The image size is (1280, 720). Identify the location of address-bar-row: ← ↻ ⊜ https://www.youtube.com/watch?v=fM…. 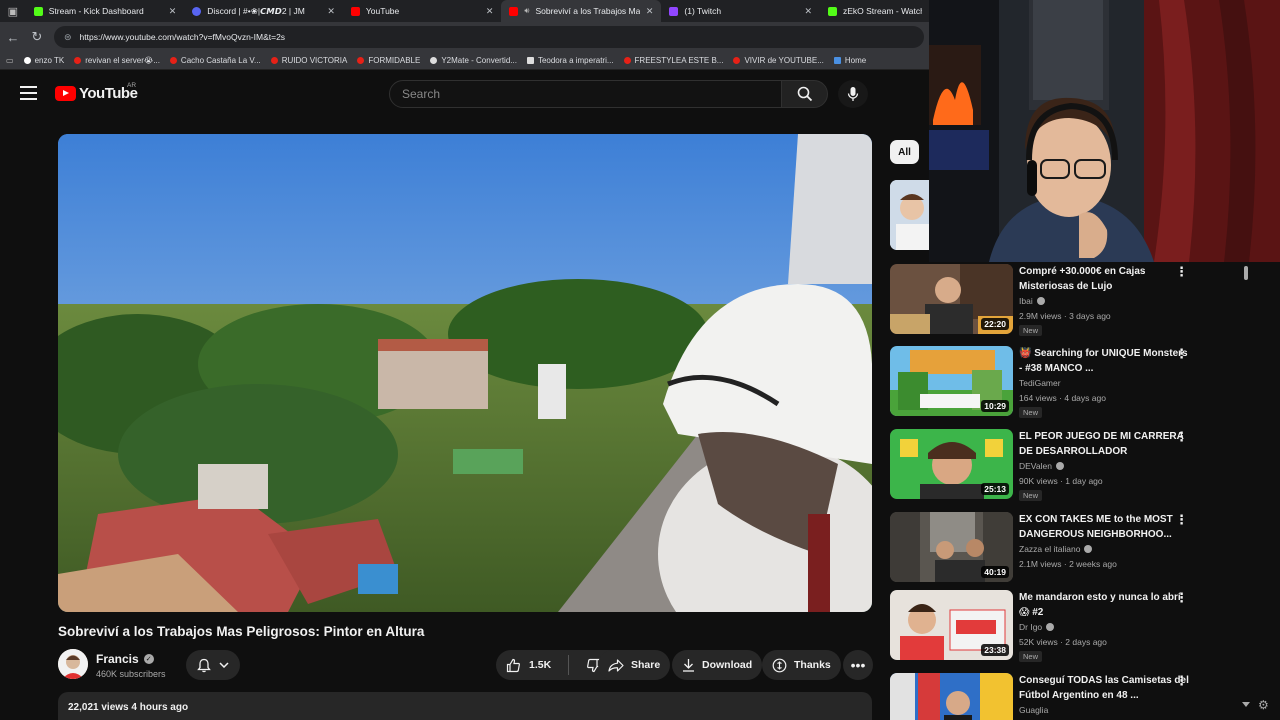
(465, 37).